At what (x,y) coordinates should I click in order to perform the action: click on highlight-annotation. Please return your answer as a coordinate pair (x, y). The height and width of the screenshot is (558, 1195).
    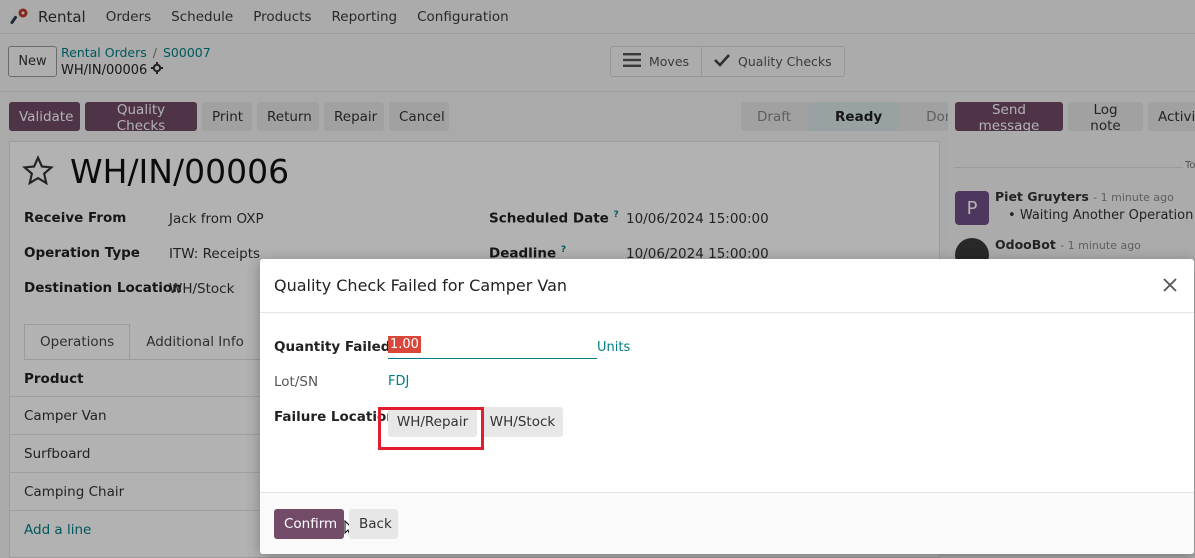
    Looking at the image, I should click on (431, 428).